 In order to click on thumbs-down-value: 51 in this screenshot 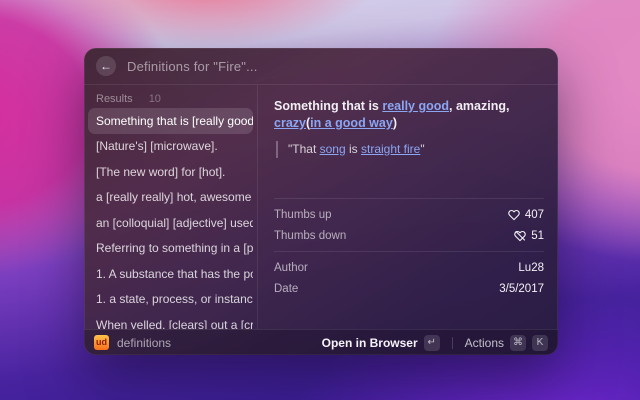, I will do `click(537, 235)`.